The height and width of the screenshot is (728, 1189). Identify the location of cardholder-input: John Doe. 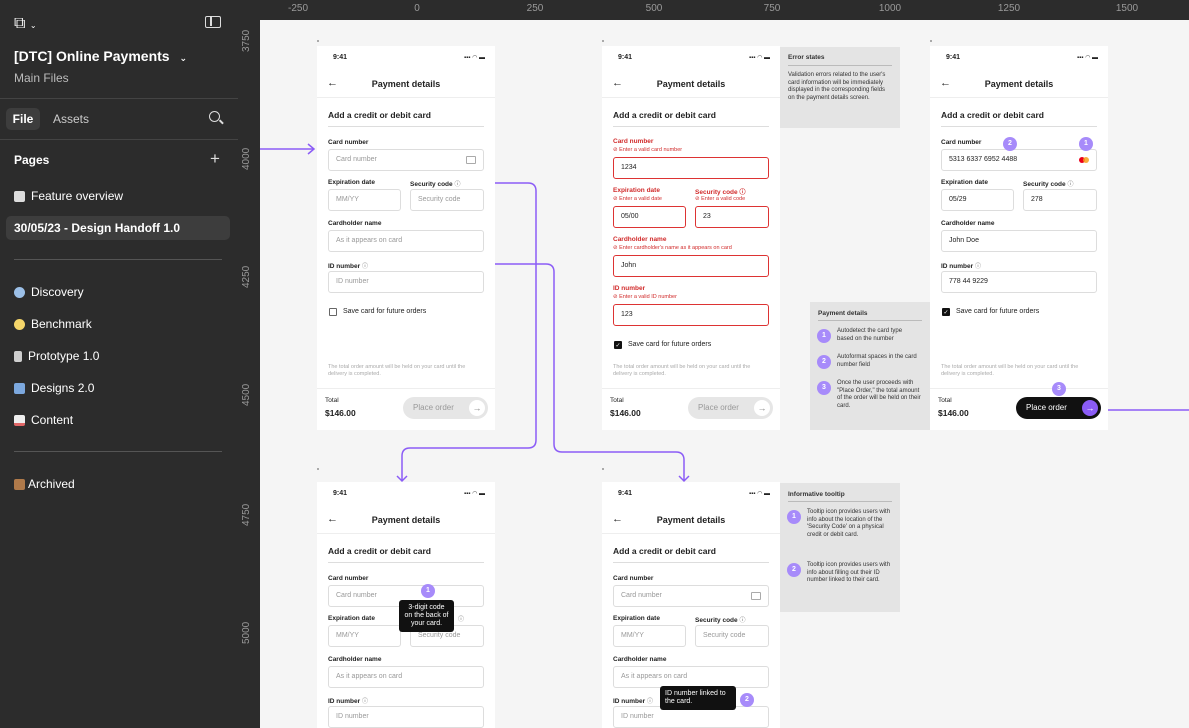
(1019, 241).